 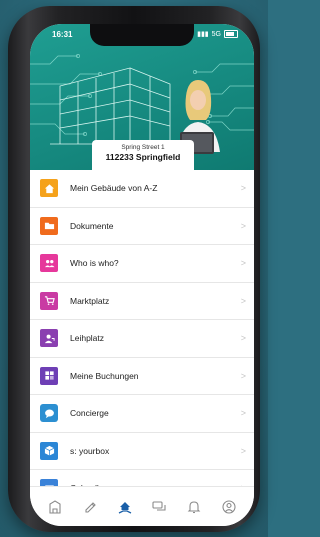 I want to click on menu-item-borrow: Leihplatz >, so click(x=142, y=339).